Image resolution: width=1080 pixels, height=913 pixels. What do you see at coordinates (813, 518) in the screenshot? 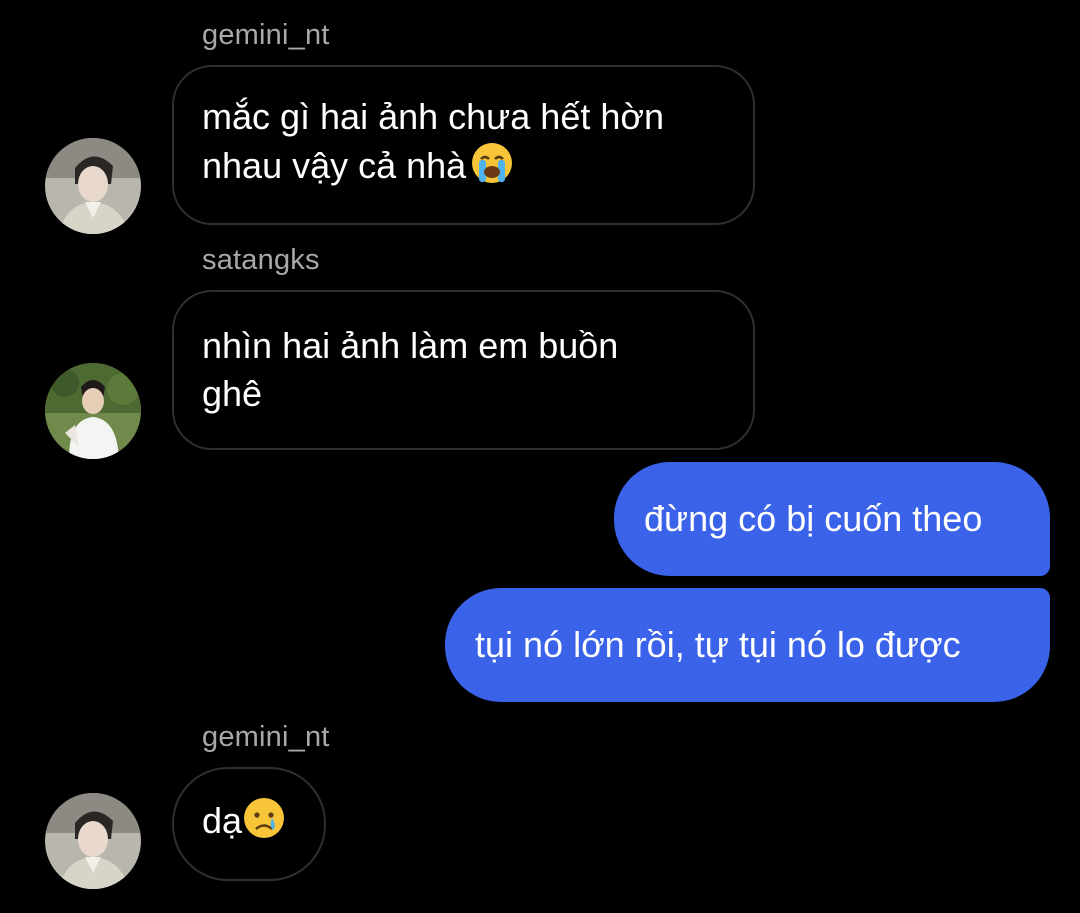
I see `message-text: đừng có bị cuốn theo` at bounding box center [813, 518].